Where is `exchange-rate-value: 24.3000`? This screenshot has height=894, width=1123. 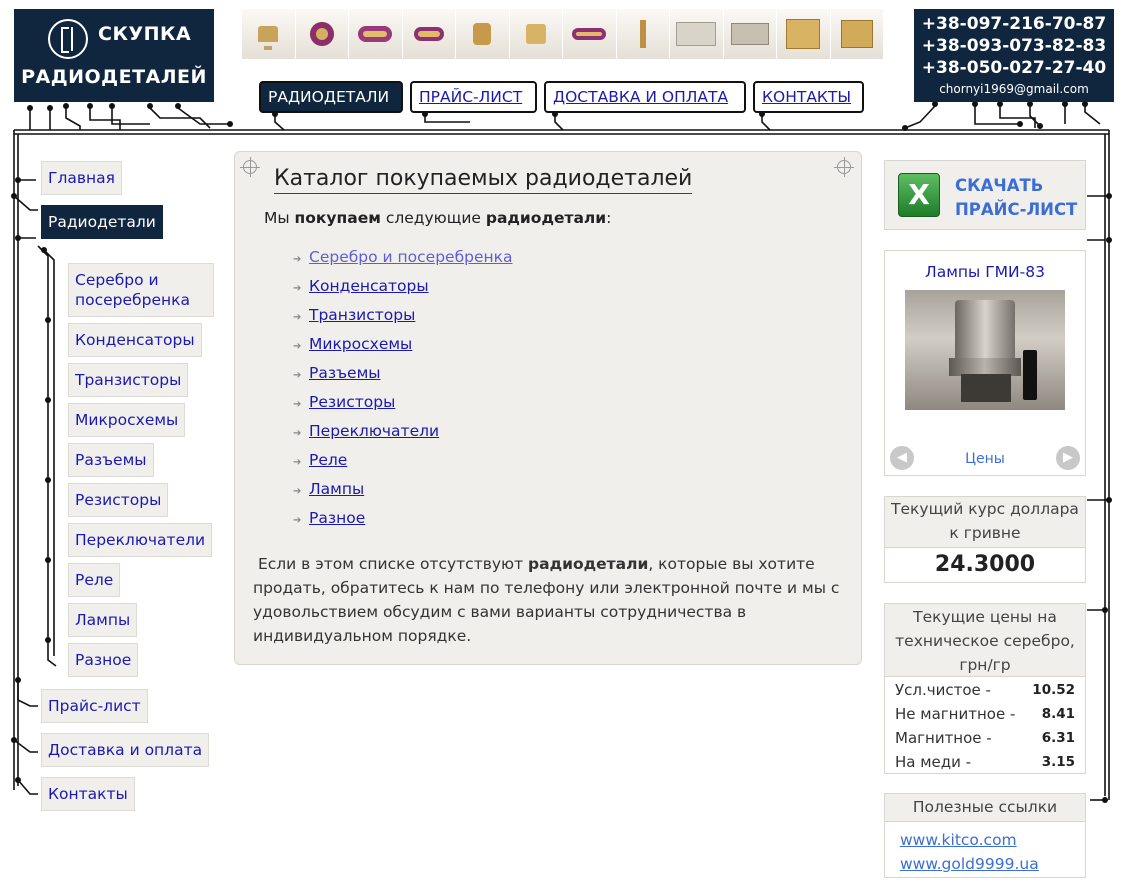
exchange-rate-value: 24.3000 is located at coordinates (985, 564).